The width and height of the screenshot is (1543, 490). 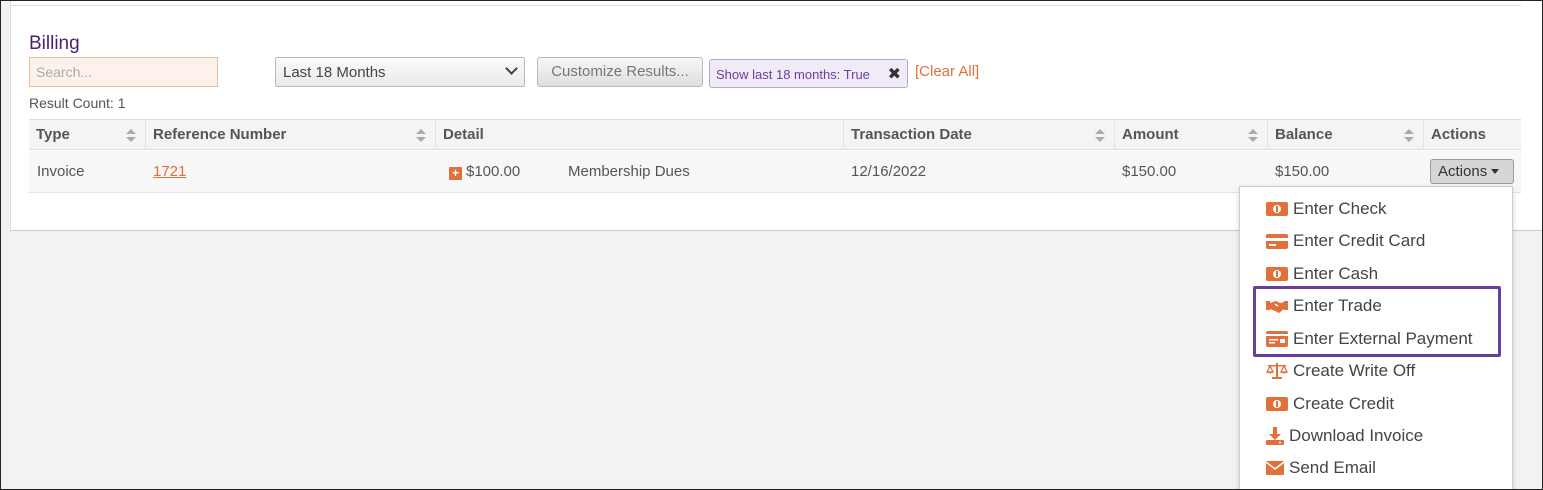 What do you see at coordinates (979, 135) in the screenshot?
I see `column-header-date: Transaction Date` at bounding box center [979, 135].